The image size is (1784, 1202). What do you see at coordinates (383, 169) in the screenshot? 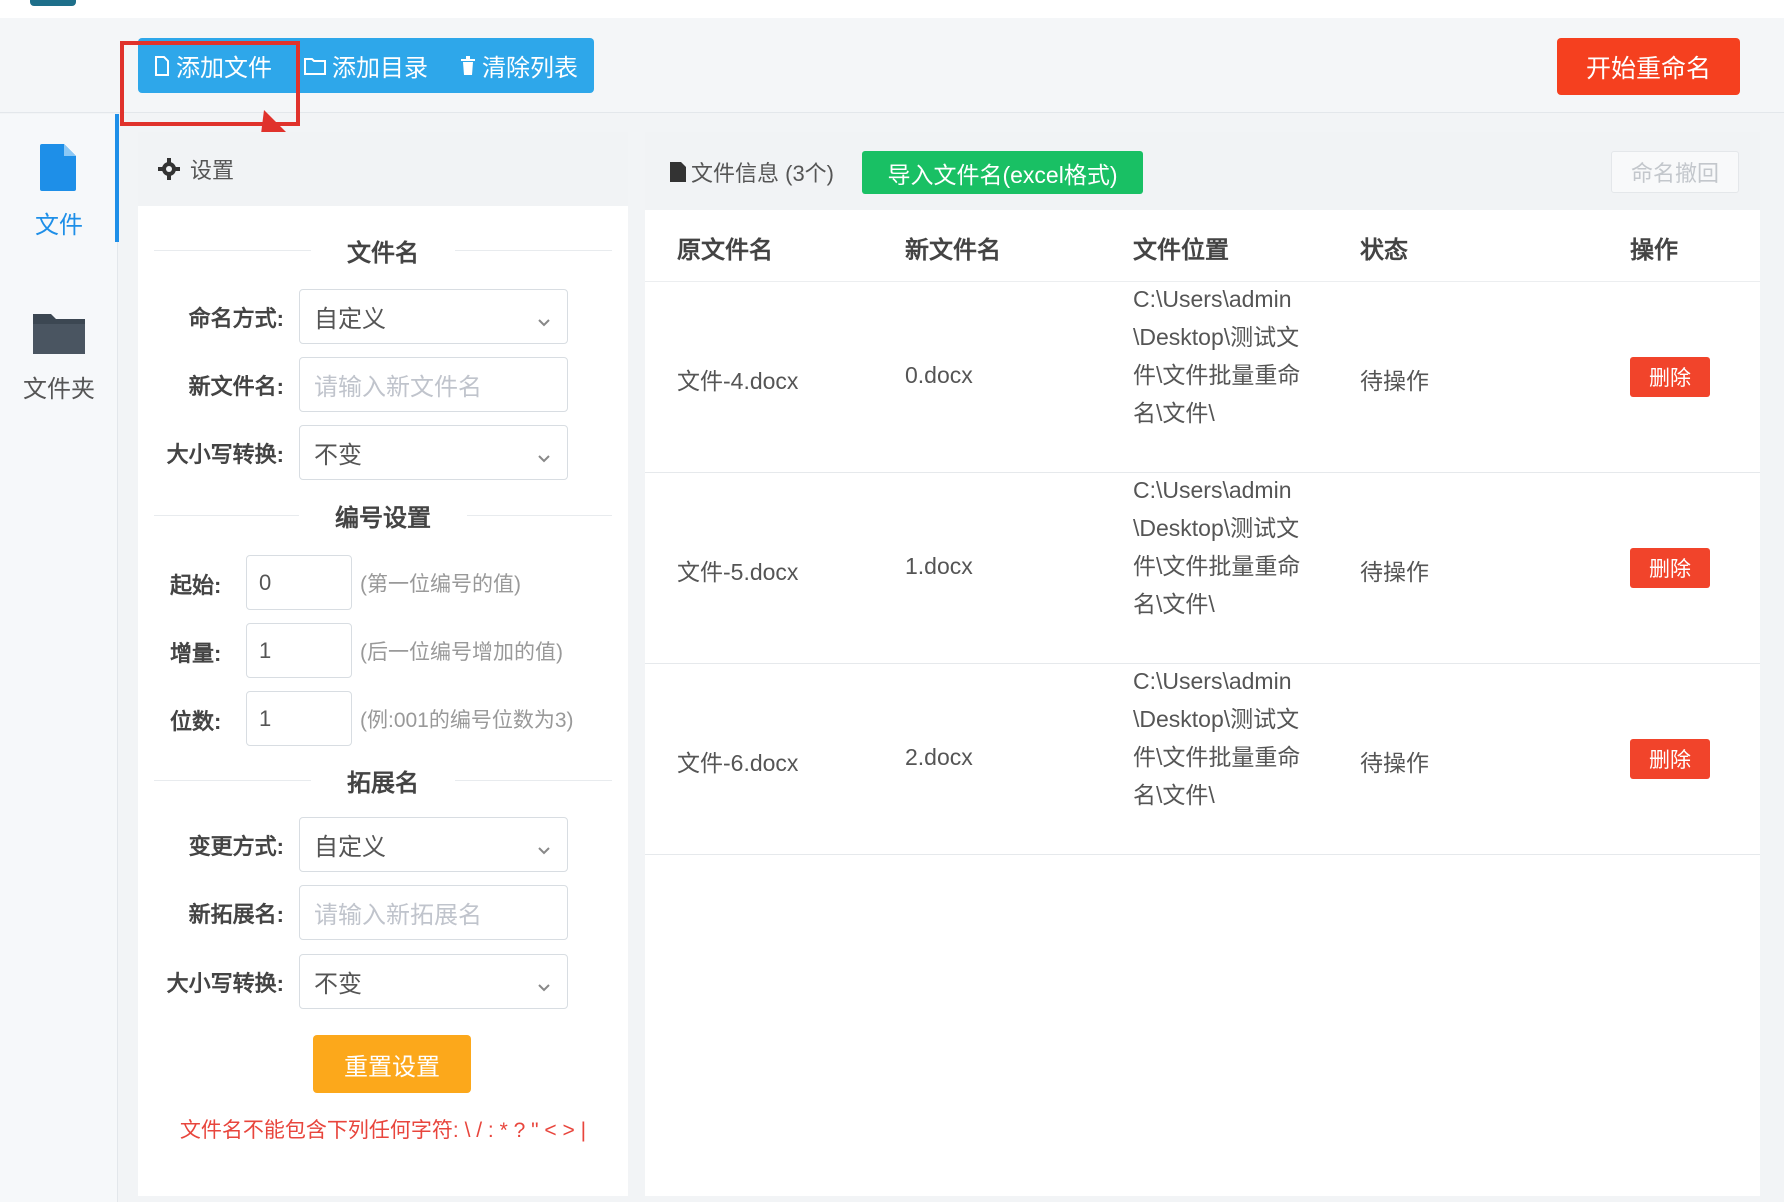
I see `settings-header: 设置` at bounding box center [383, 169].